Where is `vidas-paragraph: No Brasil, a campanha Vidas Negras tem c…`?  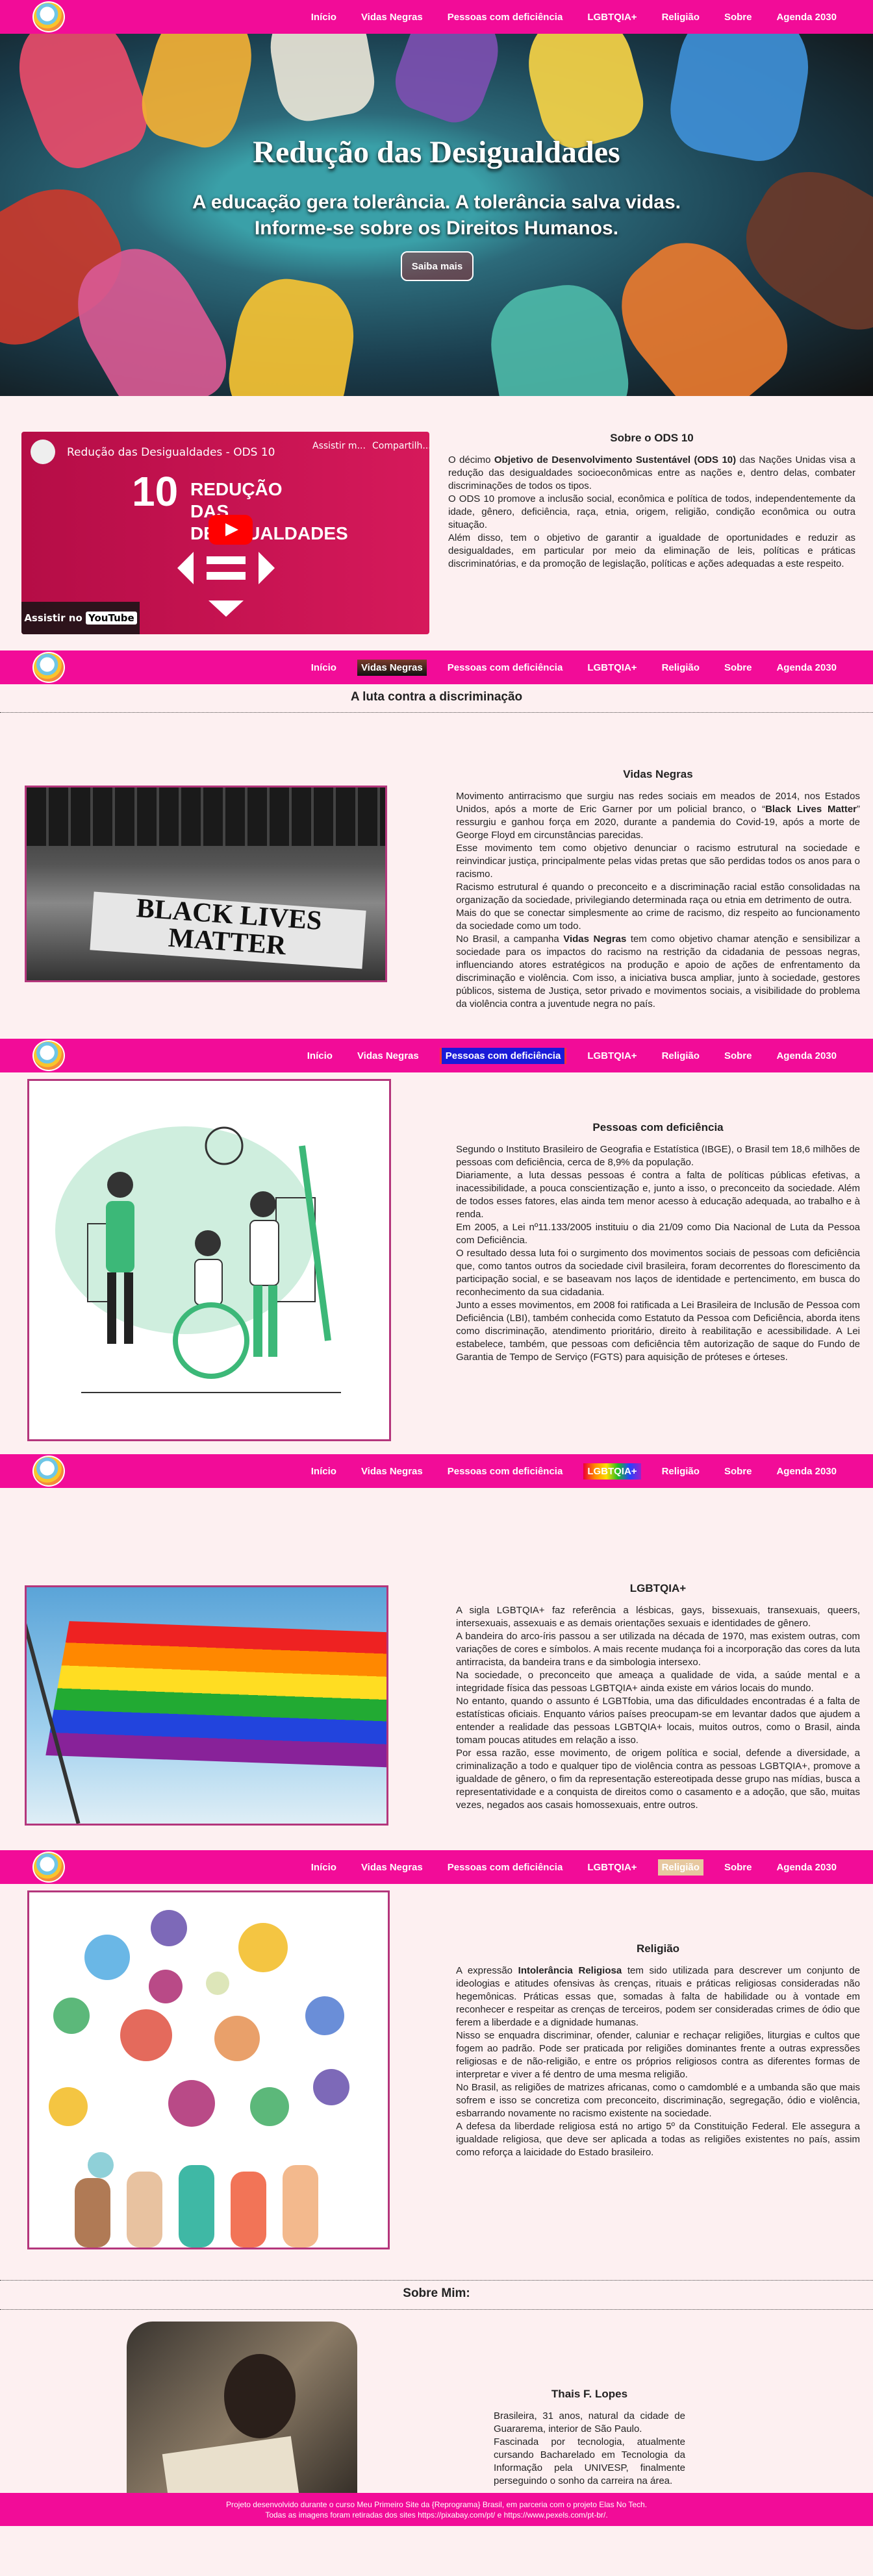
vidas-paragraph: No Brasil, a campanha Vidas Negras tem c… is located at coordinates (658, 972).